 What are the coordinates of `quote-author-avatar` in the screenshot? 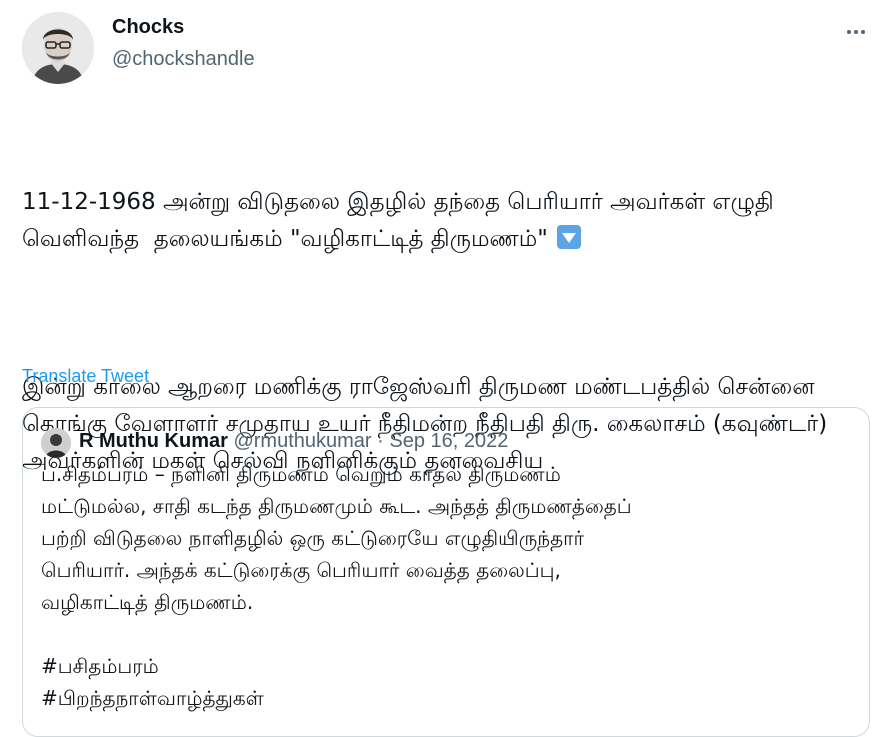 It's located at (56, 443).